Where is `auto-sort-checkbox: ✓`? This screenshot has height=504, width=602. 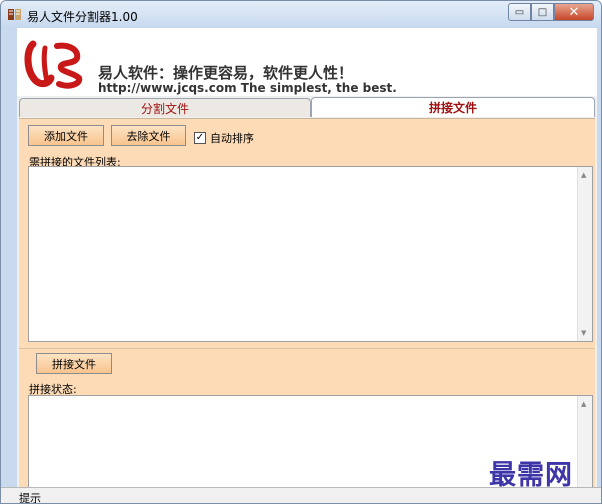
auto-sort-checkbox: ✓ is located at coordinates (200, 138).